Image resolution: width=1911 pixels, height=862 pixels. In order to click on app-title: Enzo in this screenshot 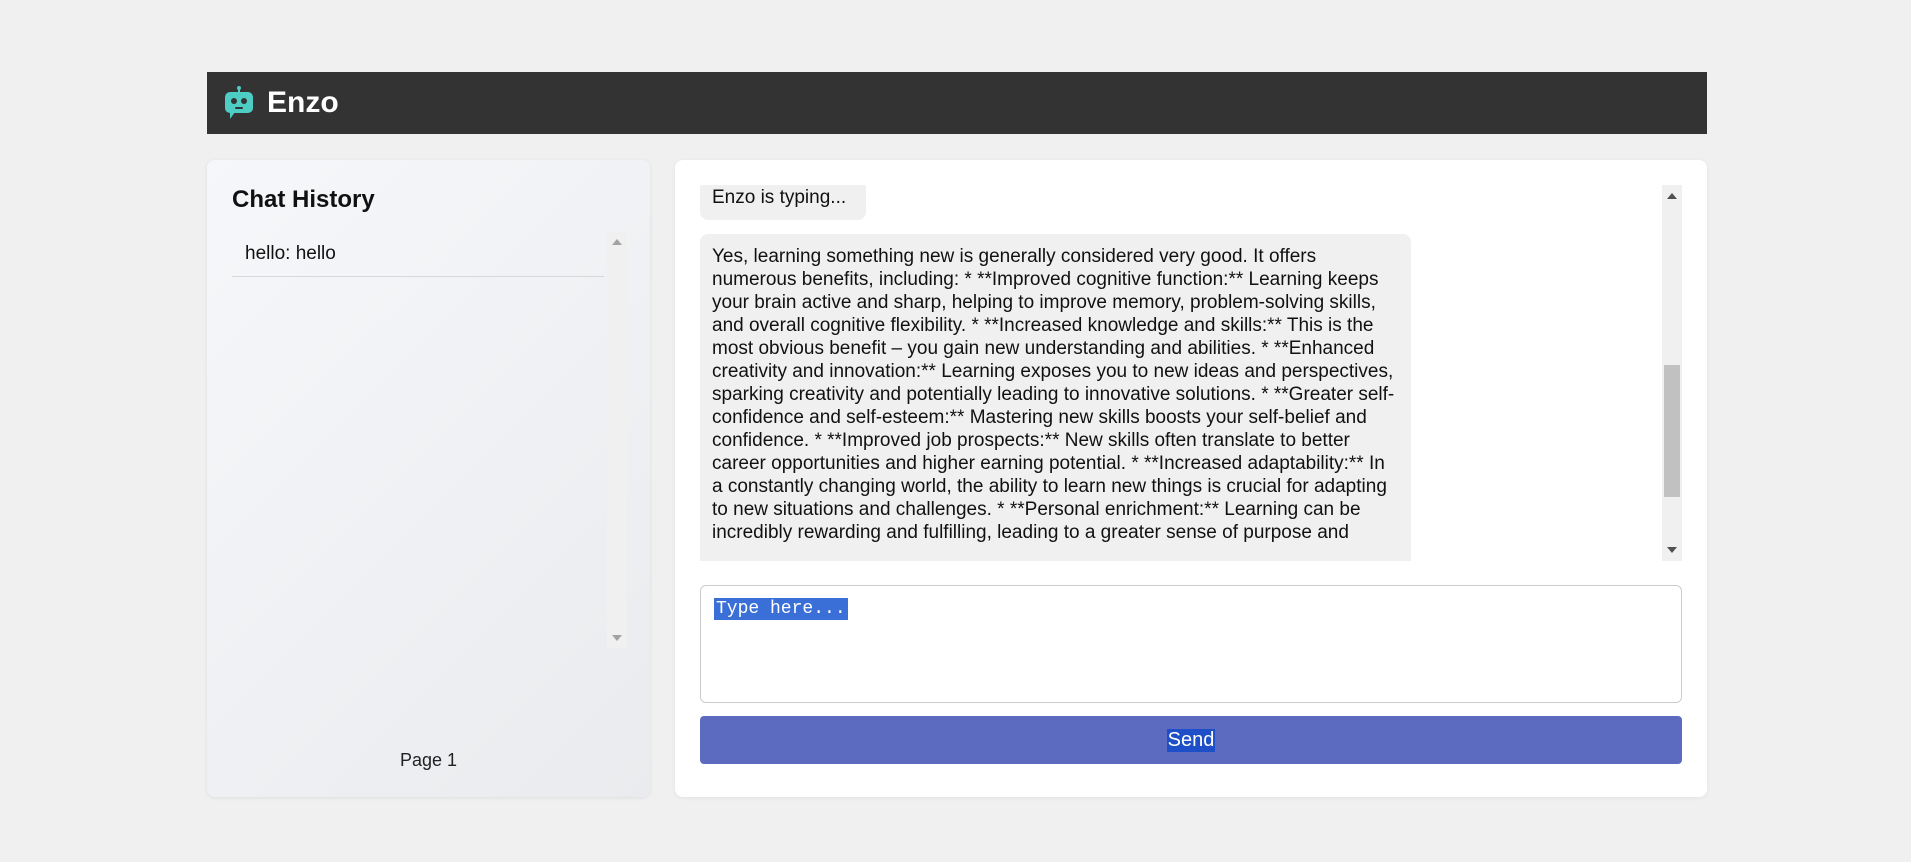, I will do `click(303, 102)`.